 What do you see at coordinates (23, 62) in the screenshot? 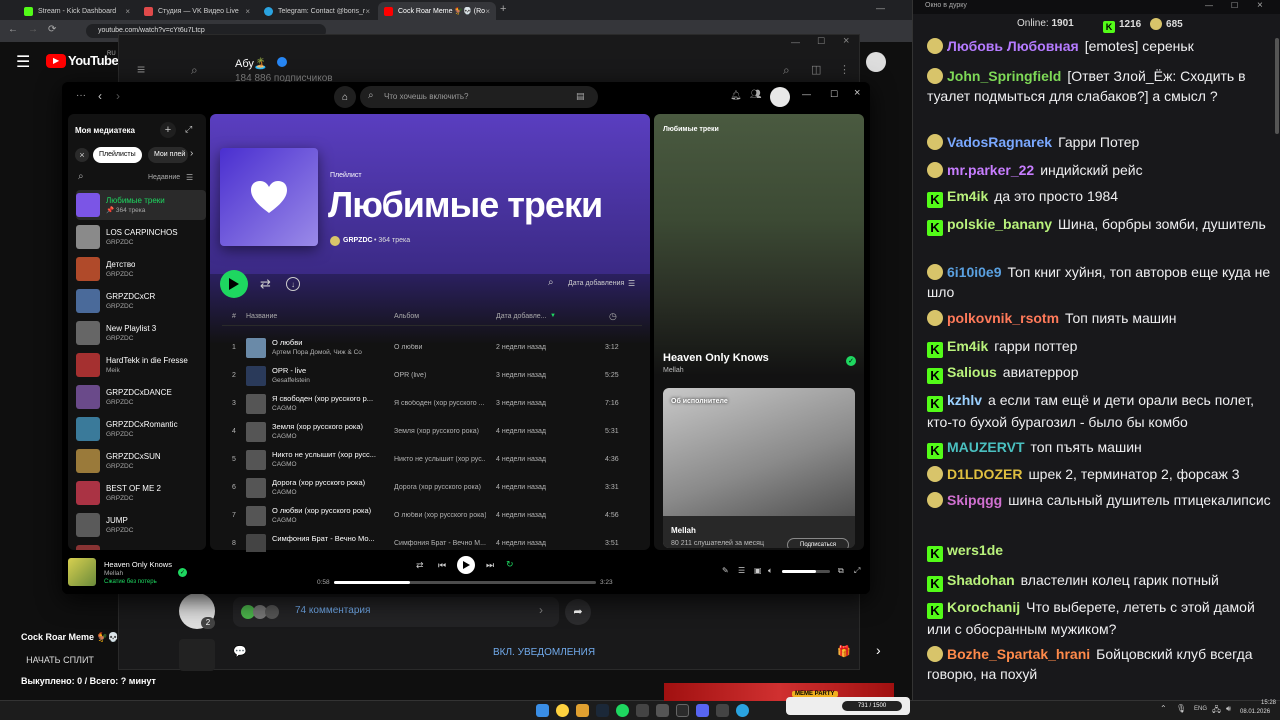
I see `menu-icon: ☰` at bounding box center [23, 62].